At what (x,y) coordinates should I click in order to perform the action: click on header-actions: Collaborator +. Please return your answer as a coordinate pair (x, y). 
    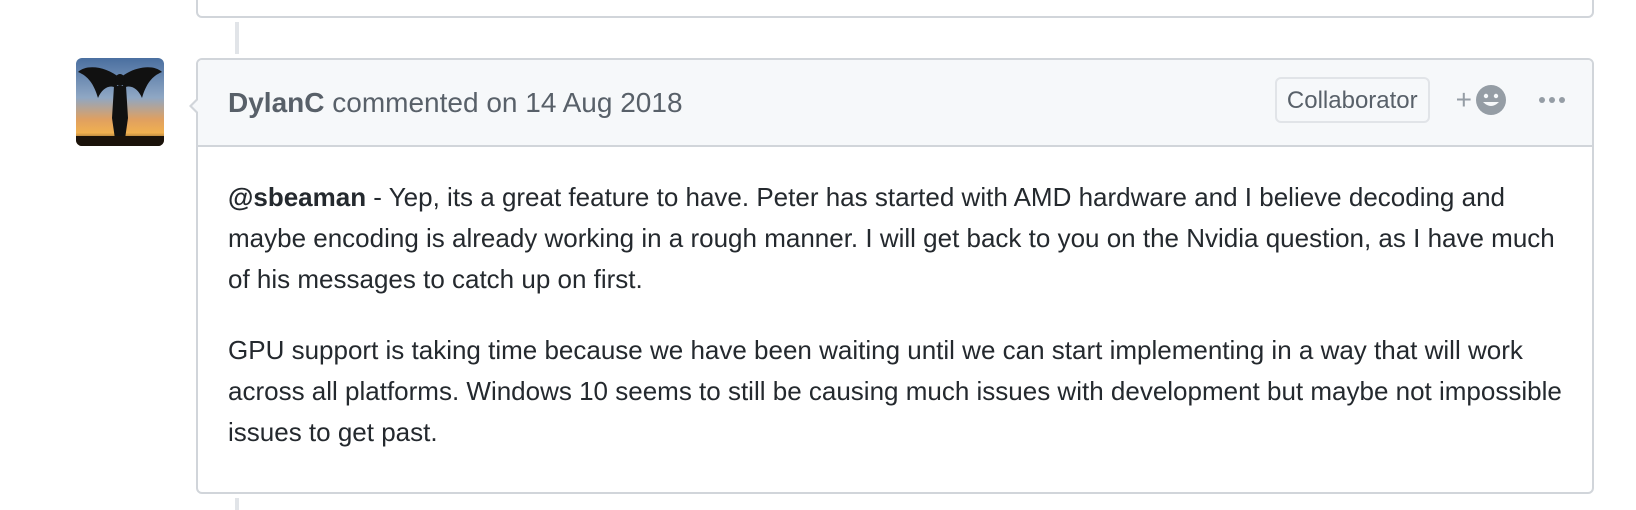
    Looking at the image, I should click on (1423, 100).